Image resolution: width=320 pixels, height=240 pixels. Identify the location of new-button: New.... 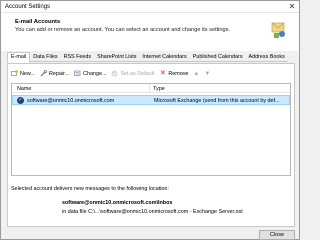
(23, 73).